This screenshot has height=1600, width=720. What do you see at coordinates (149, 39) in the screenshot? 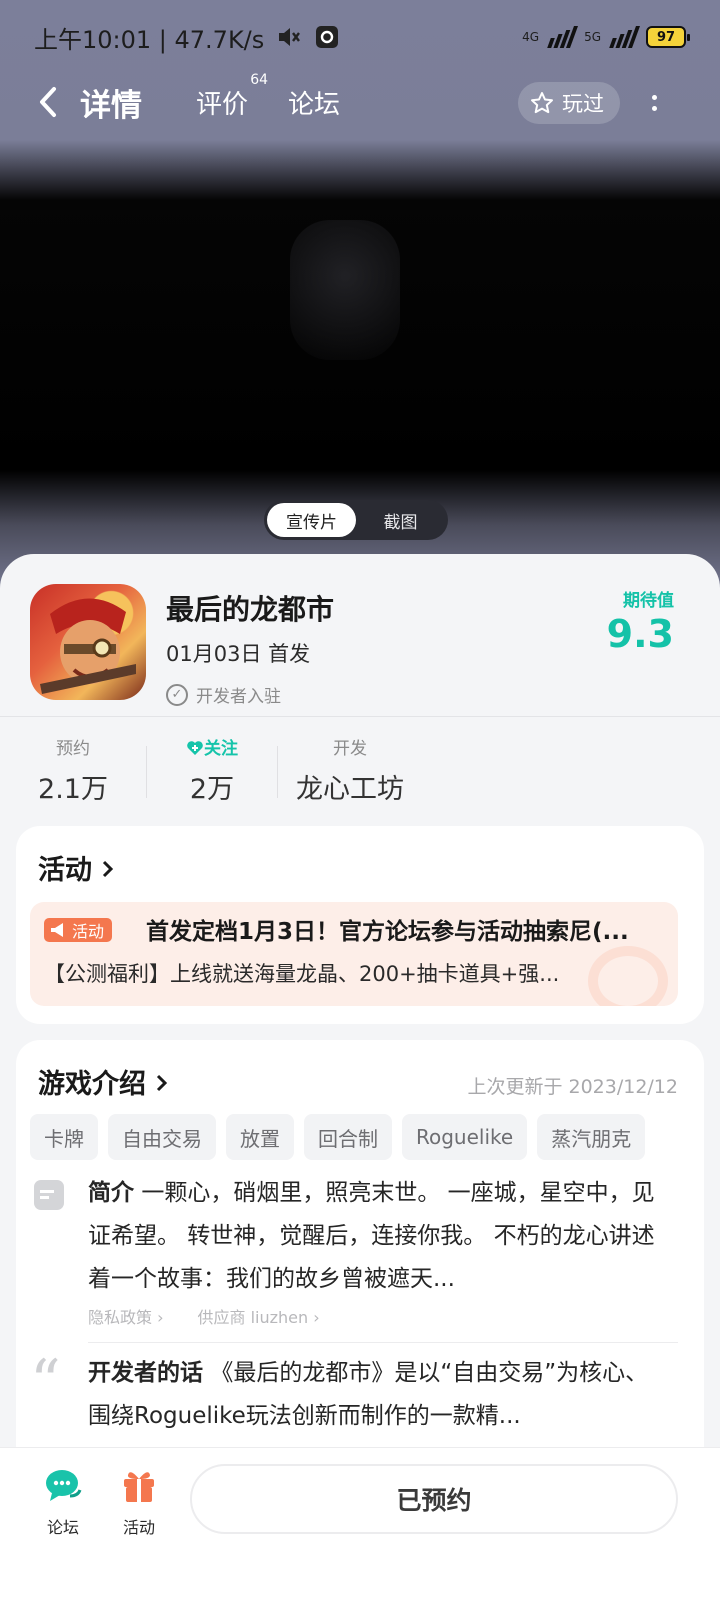
I see `time-speed: 上午10:01 | 47.7K/s` at bounding box center [149, 39].